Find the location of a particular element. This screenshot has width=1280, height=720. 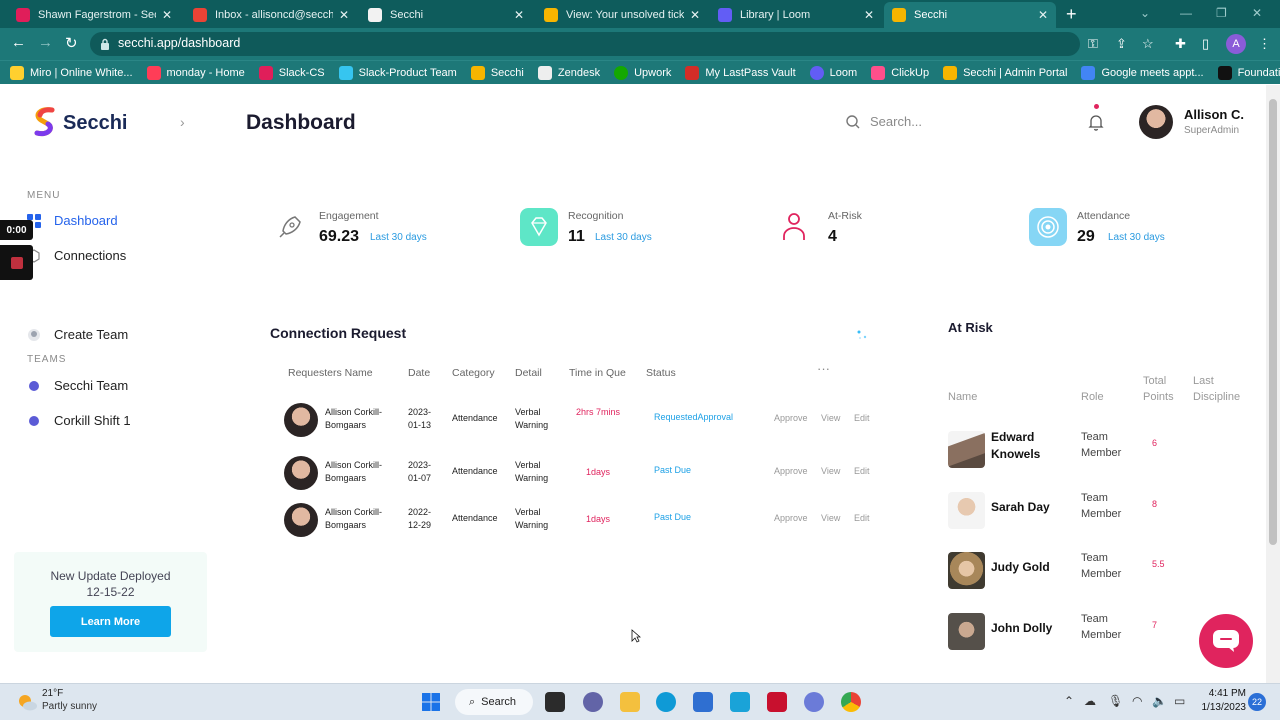

clock-time: 4:41 PM is located at coordinates (1225, 693).